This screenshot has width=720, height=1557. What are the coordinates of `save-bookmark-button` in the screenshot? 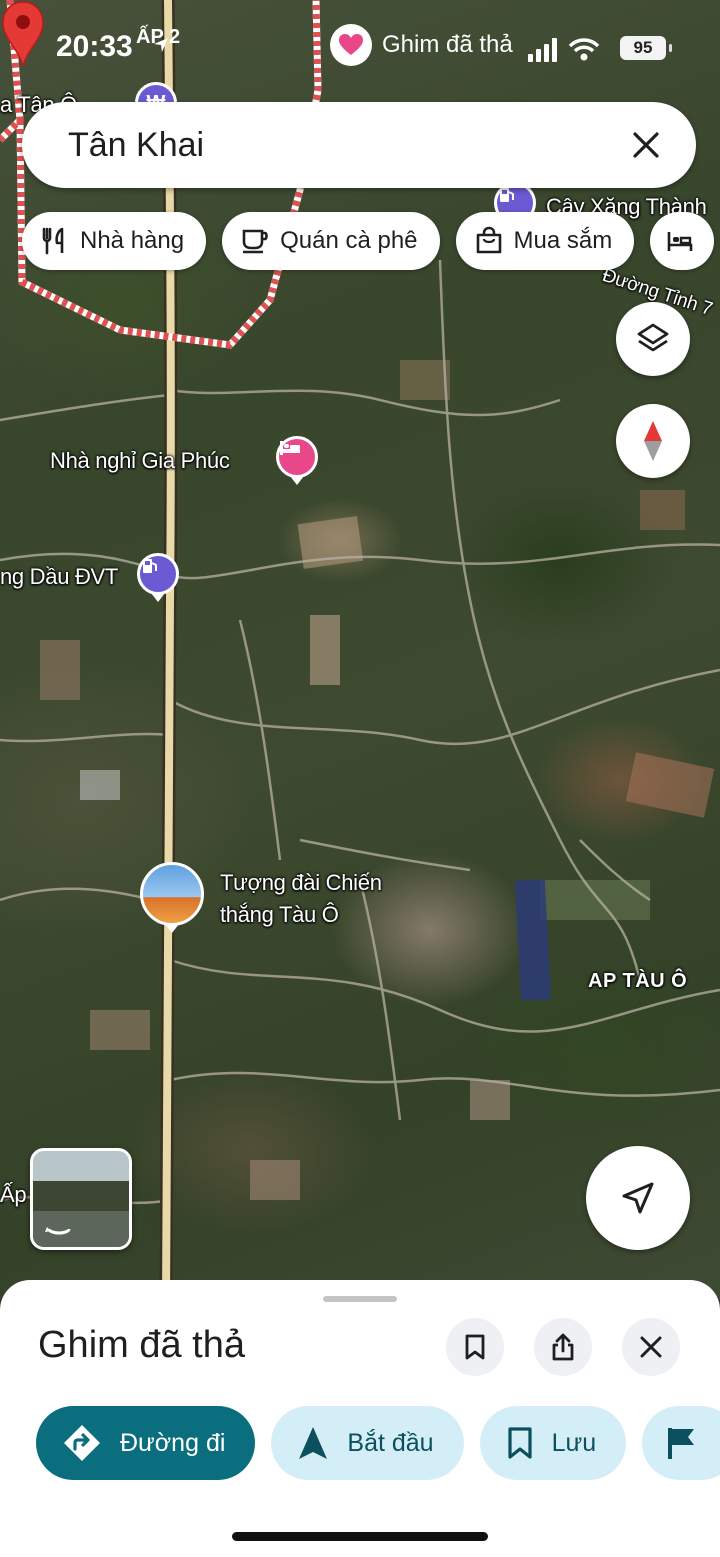 It's located at (475, 1347).